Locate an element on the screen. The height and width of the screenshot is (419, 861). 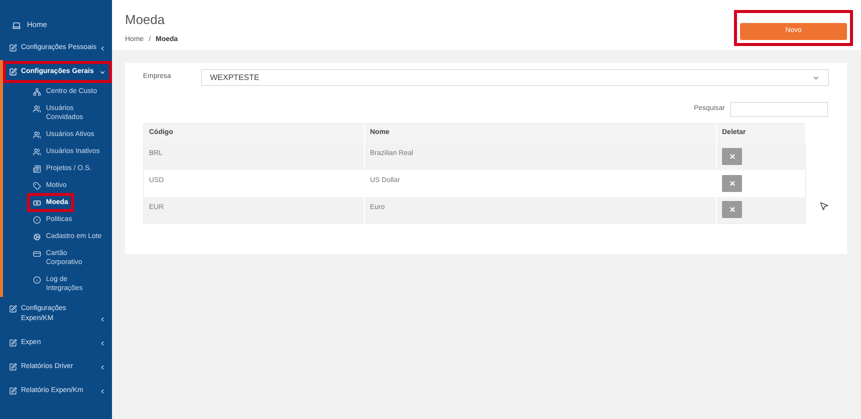
company-select: WEXPTESTE is located at coordinates (515, 77).